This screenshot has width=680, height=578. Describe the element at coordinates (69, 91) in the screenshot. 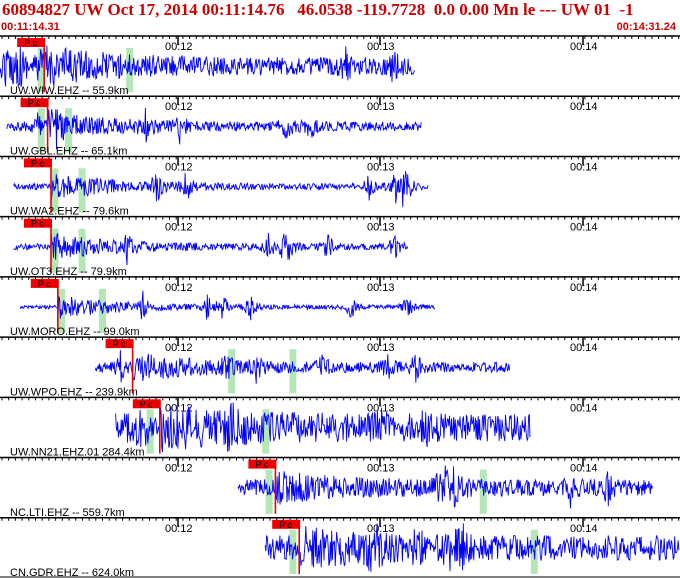

I see `station-label: UW.WIW.EHZ -- 55.9km` at that location.